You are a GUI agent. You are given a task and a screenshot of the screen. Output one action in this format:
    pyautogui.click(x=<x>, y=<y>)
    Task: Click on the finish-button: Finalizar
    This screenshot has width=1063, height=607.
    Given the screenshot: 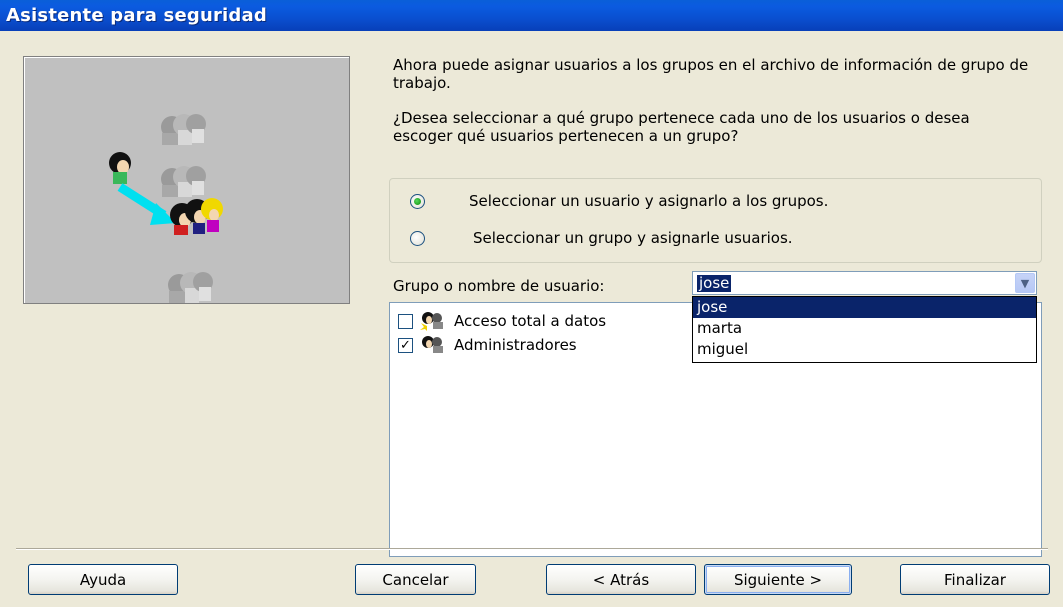 What is the action you would take?
    pyautogui.click(x=975, y=579)
    